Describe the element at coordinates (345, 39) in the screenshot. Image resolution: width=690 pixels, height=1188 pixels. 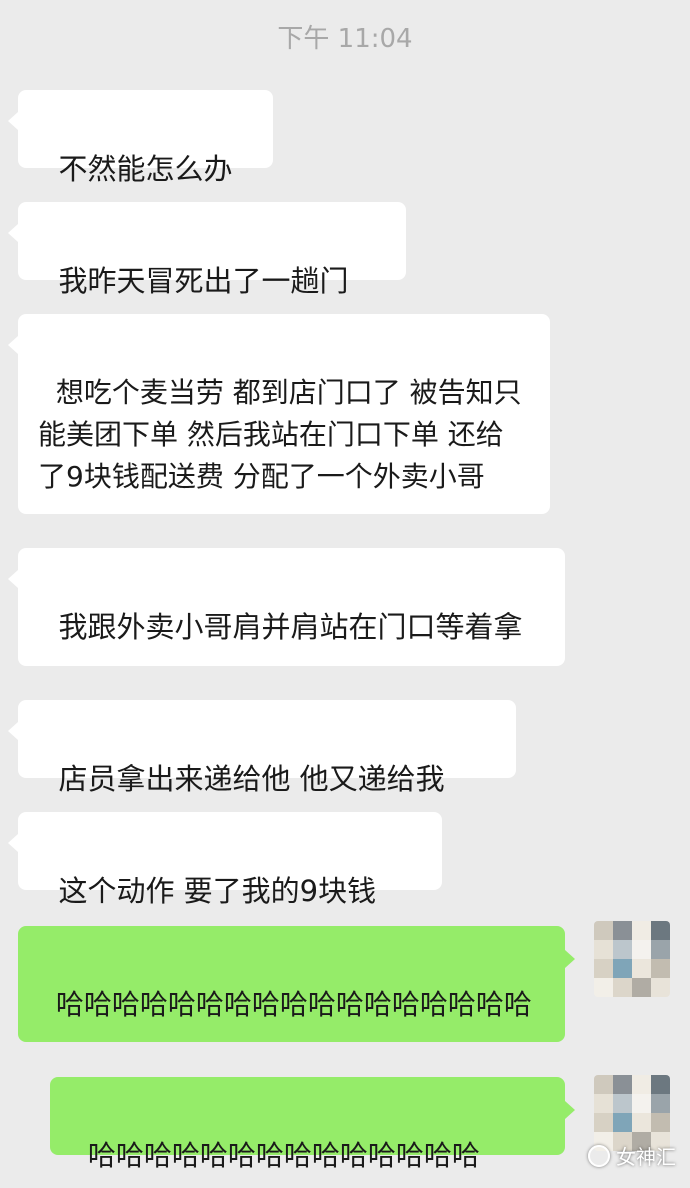
I see `timestamp: 下午 11:04` at that location.